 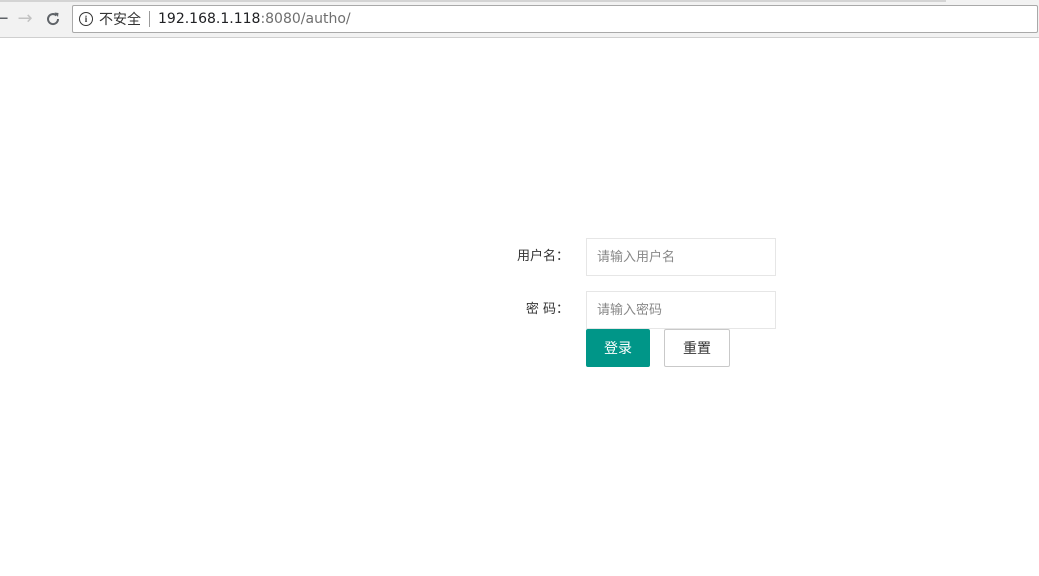 I want to click on url-path: :8080/autho/, so click(x=305, y=19).